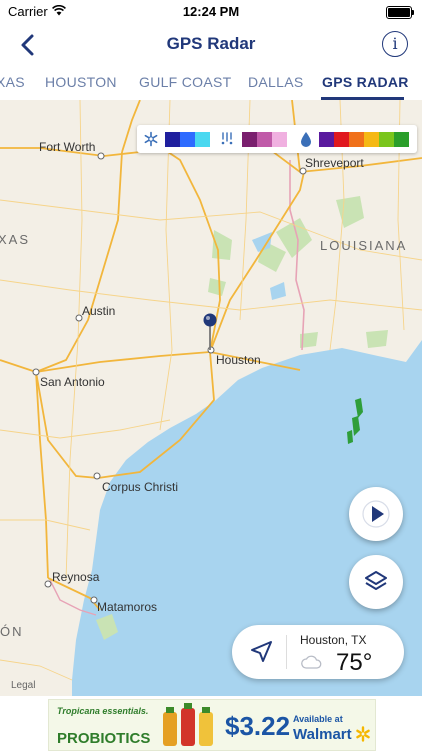 Image resolution: width=422 pixels, height=751 pixels. I want to click on walmart-spark-icon, so click(363, 734).